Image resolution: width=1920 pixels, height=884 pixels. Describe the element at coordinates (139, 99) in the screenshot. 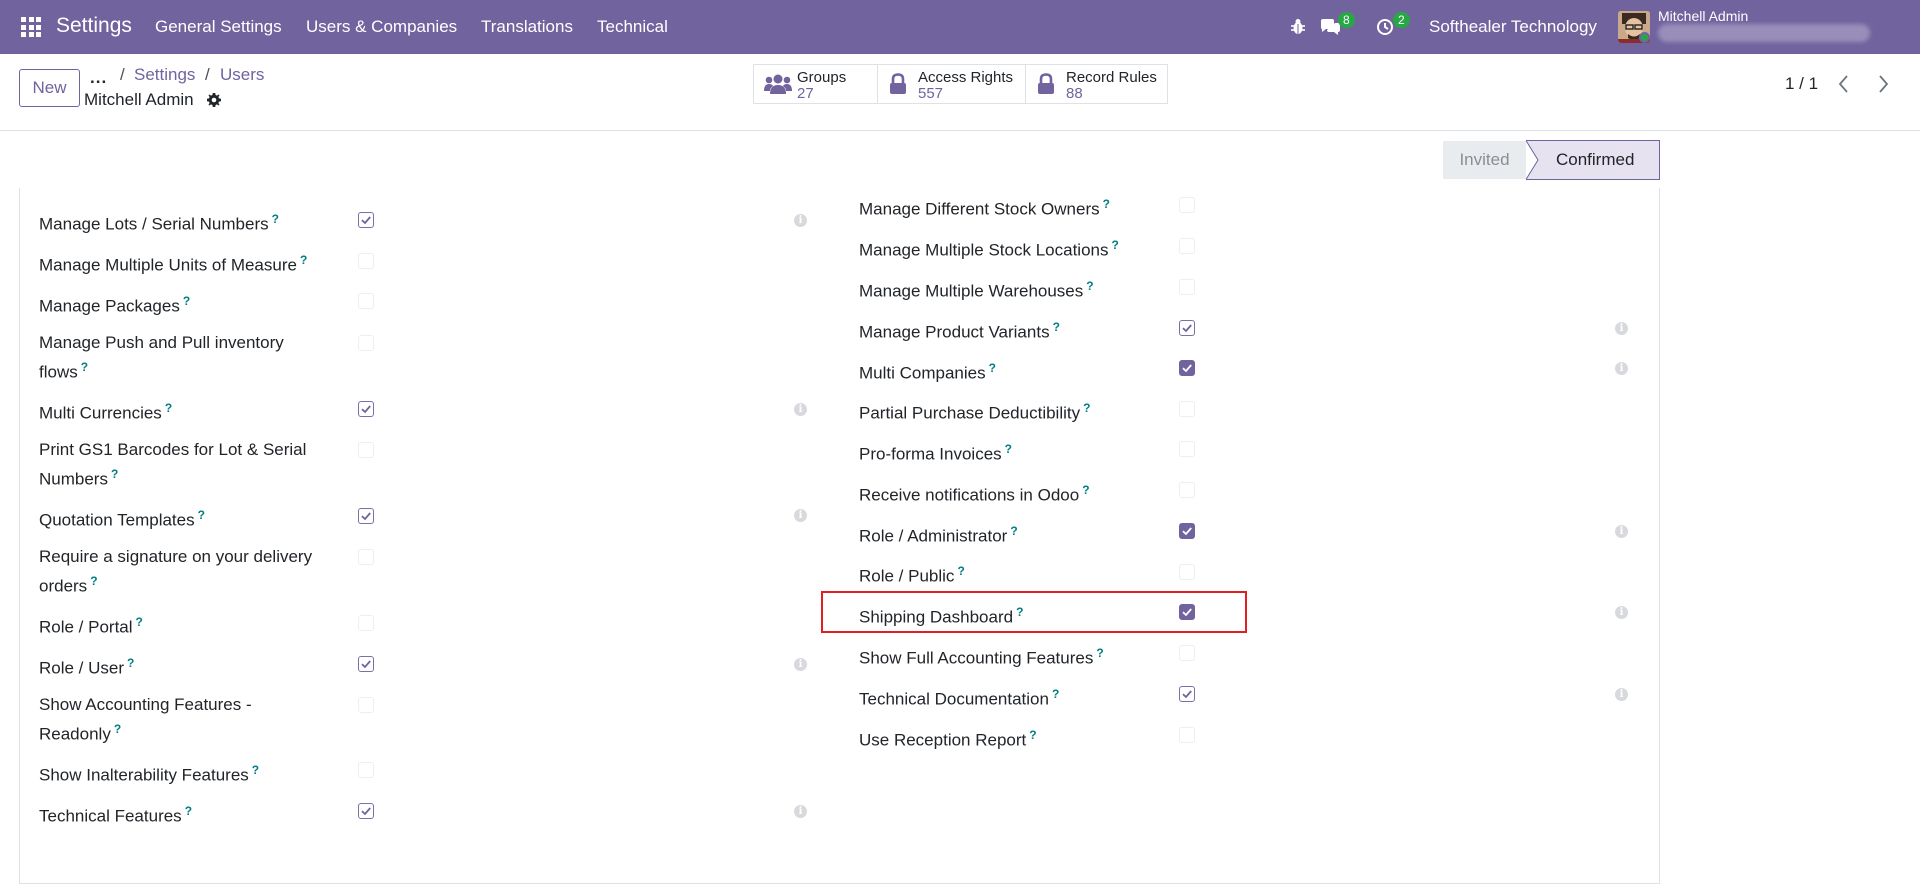

I see `record-title: Mitchell Admin` at that location.